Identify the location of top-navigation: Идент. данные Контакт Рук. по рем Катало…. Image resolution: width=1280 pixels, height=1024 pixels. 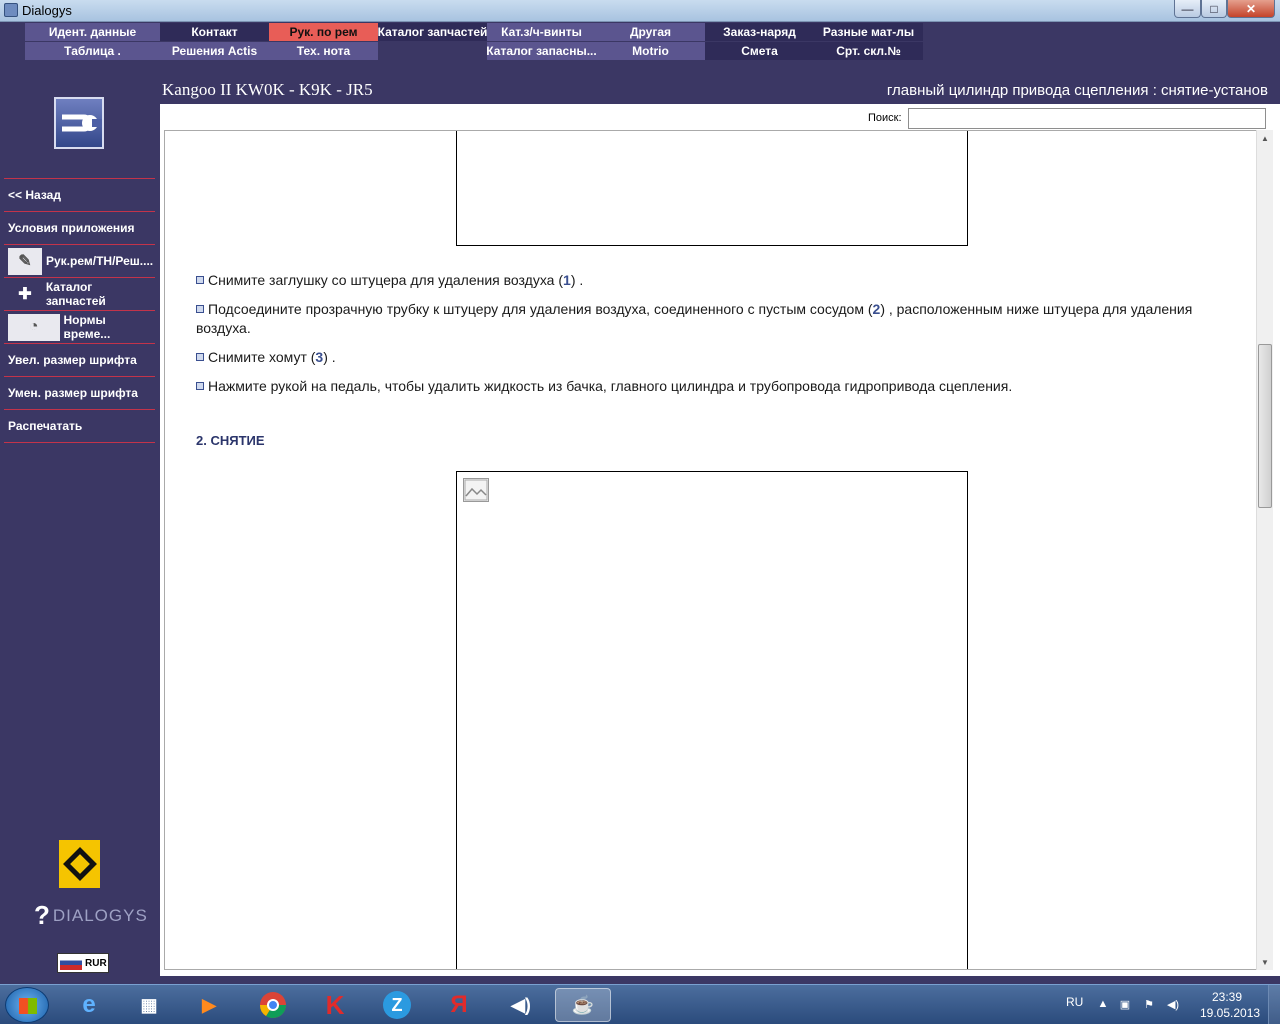
(640, 42).